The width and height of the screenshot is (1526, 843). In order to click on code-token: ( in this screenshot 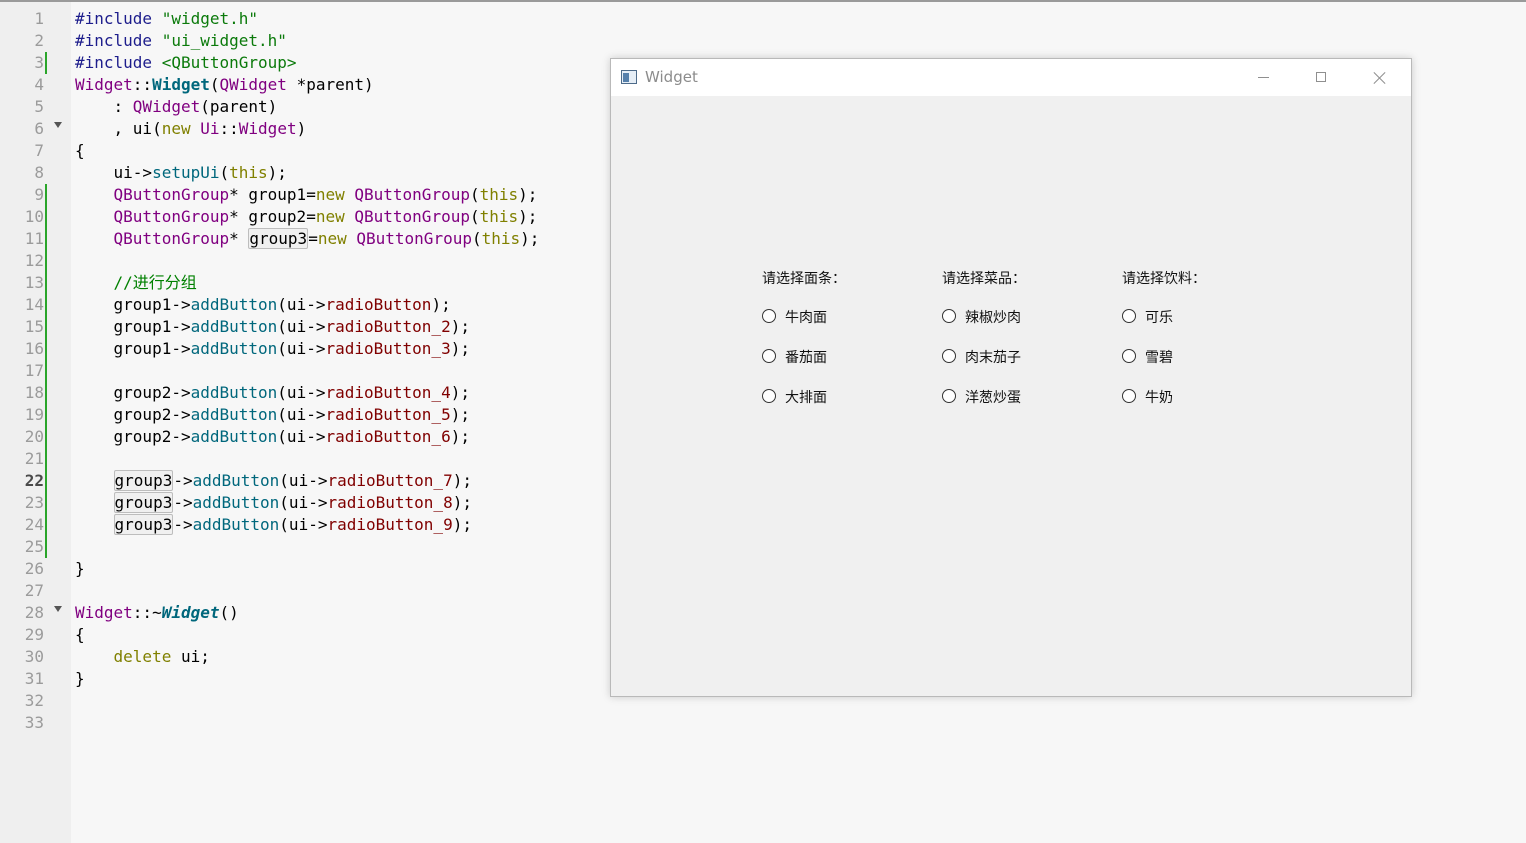, I will do `click(474, 194)`.